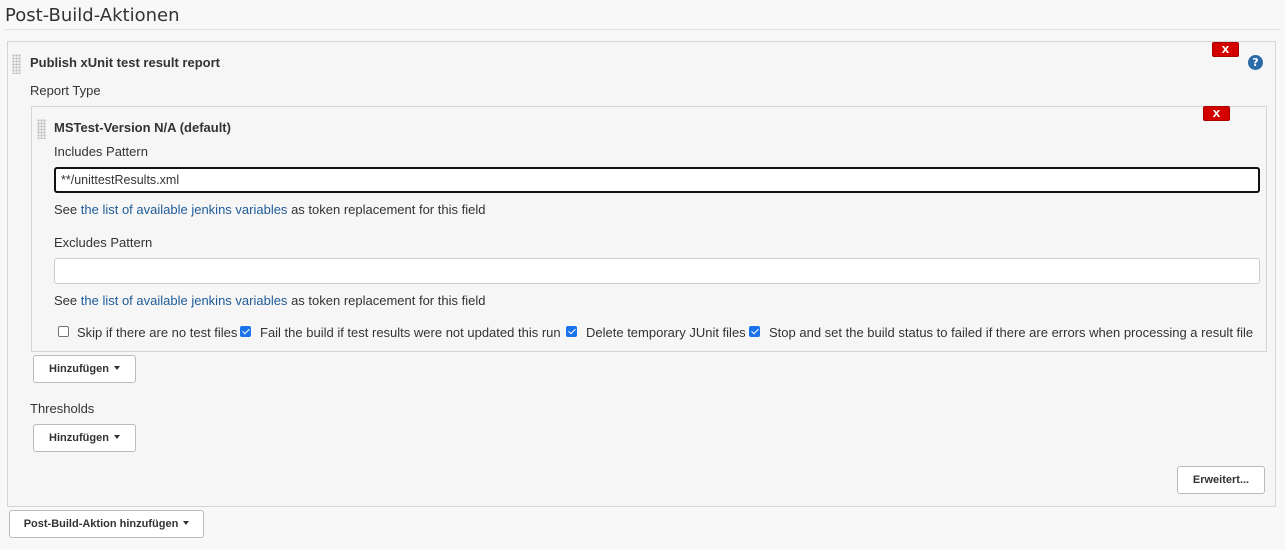 This screenshot has width=1285, height=549. Describe the element at coordinates (1216, 113) in the screenshot. I see `delete-report-type-button: X` at that location.